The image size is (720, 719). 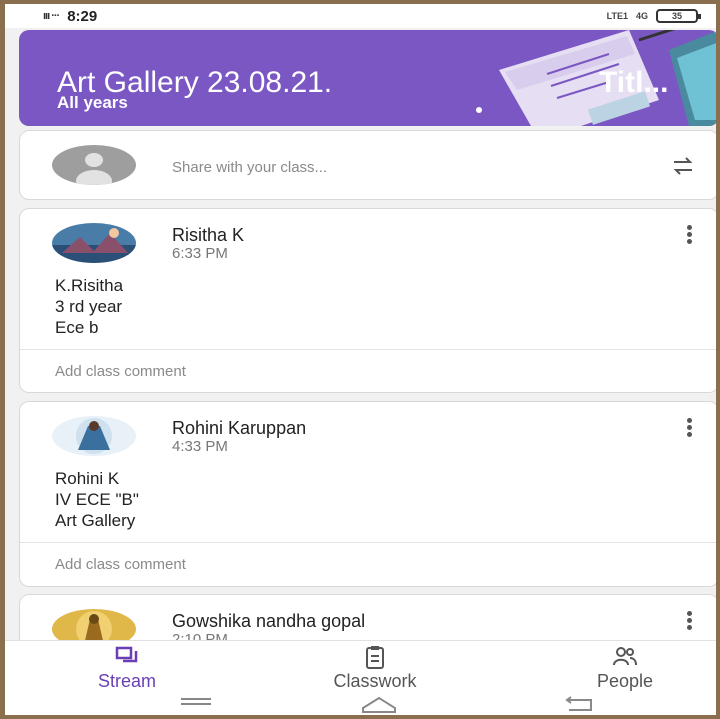 What do you see at coordinates (196, 704) in the screenshot?
I see `recent-apps-icon` at bounding box center [196, 704].